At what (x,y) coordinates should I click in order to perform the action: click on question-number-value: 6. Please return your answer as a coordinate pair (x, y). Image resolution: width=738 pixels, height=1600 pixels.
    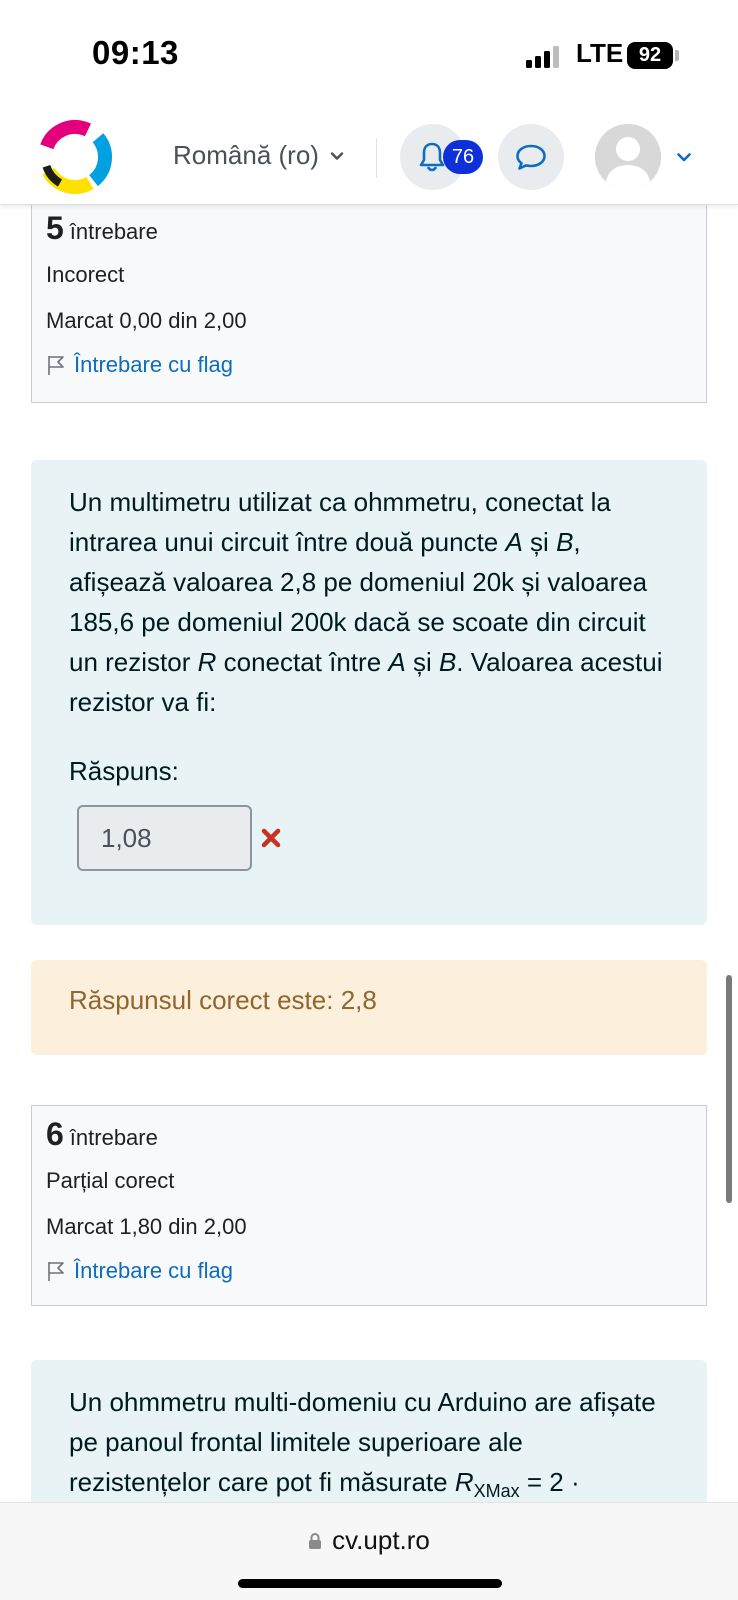
    Looking at the image, I should click on (55, 1134).